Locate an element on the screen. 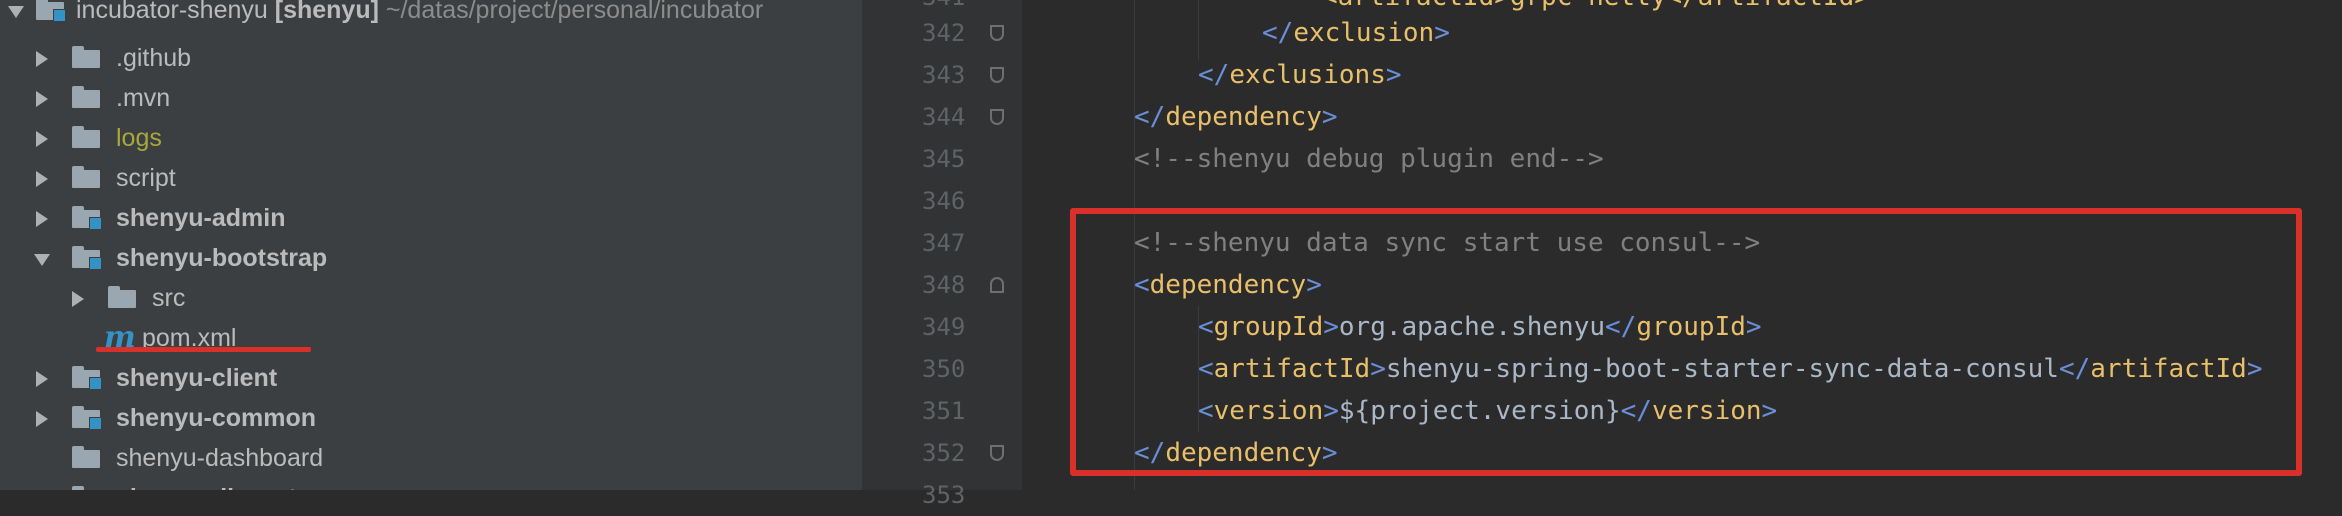  line-number: 352 is located at coordinates (944, 453).